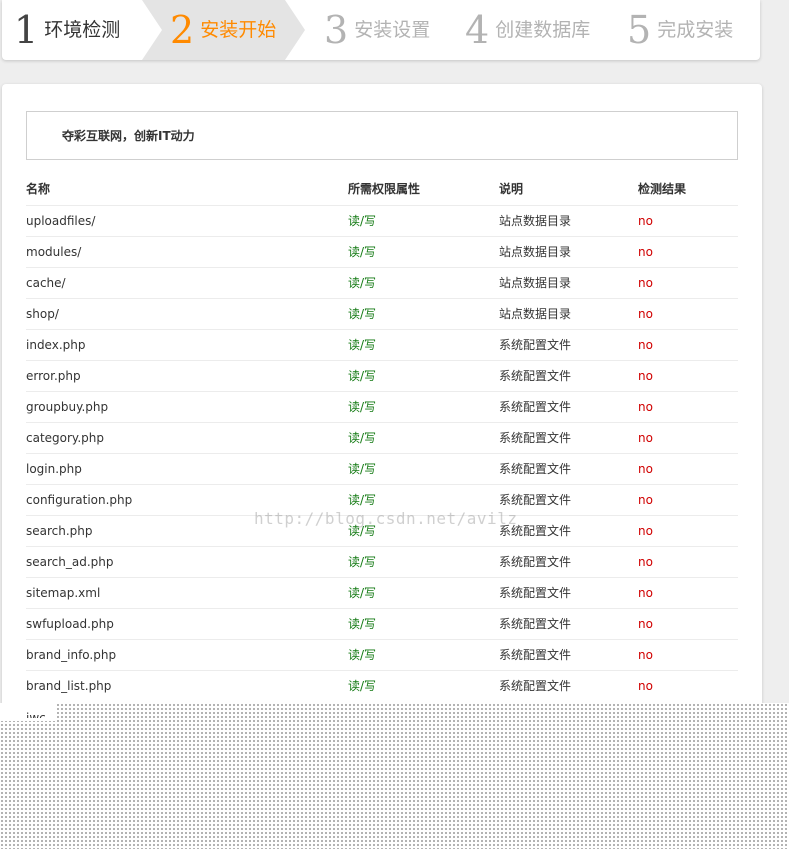 This screenshot has height=849, width=789. What do you see at coordinates (238, 30) in the screenshot?
I see `step-label: 安装开始` at bounding box center [238, 30].